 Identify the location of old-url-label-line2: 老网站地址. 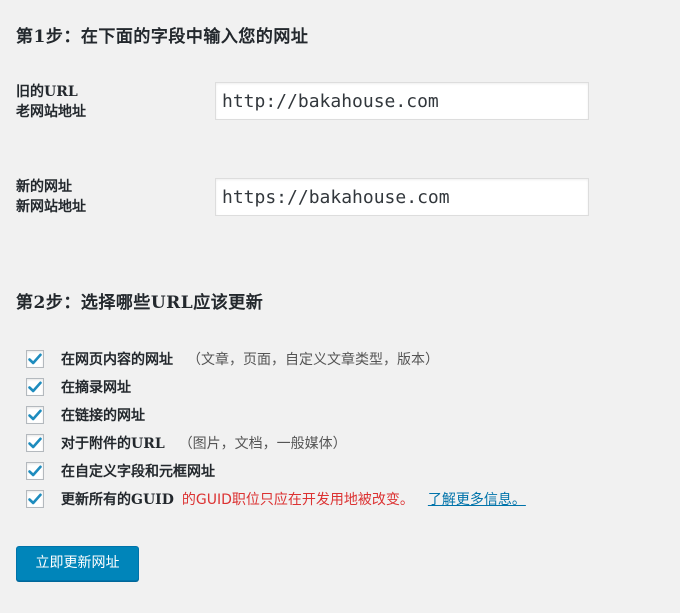
(51, 112).